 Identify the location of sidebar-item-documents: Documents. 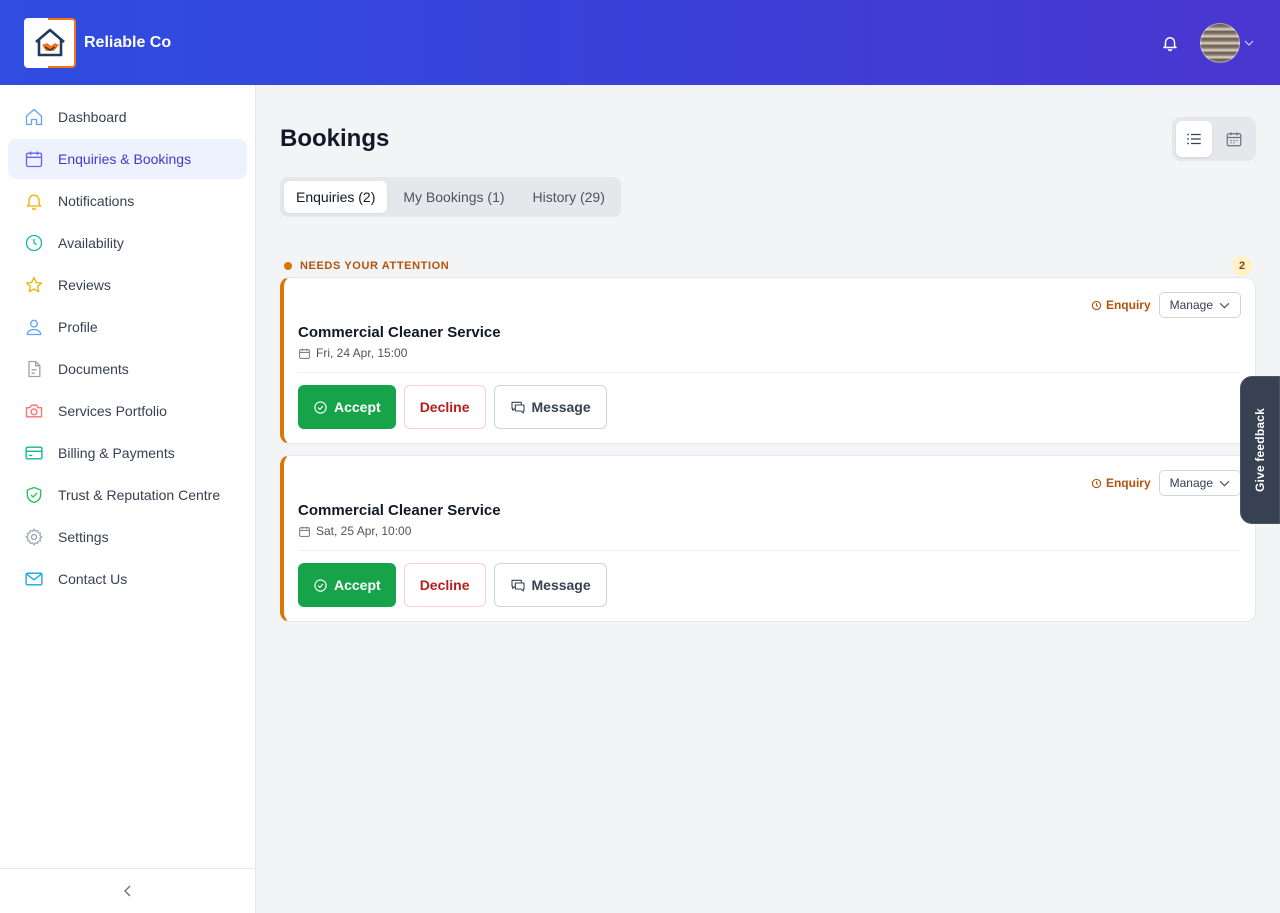
(127, 369).